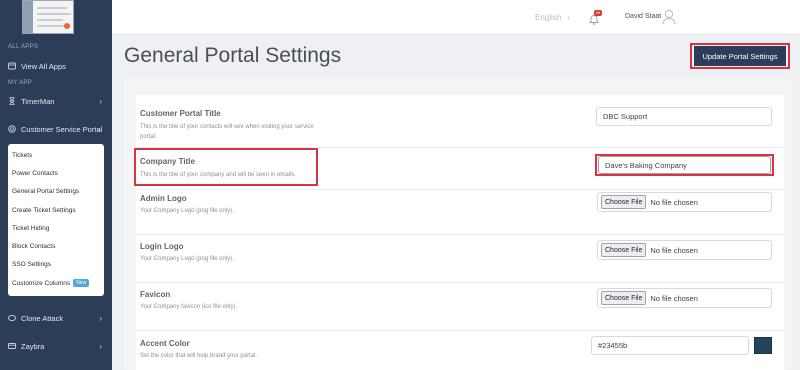 This screenshot has width=800, height=370. Describe the element at coordinates (674, 202) in the screenshot. I see `admin-logo-file-status: No file chosen` at that location.